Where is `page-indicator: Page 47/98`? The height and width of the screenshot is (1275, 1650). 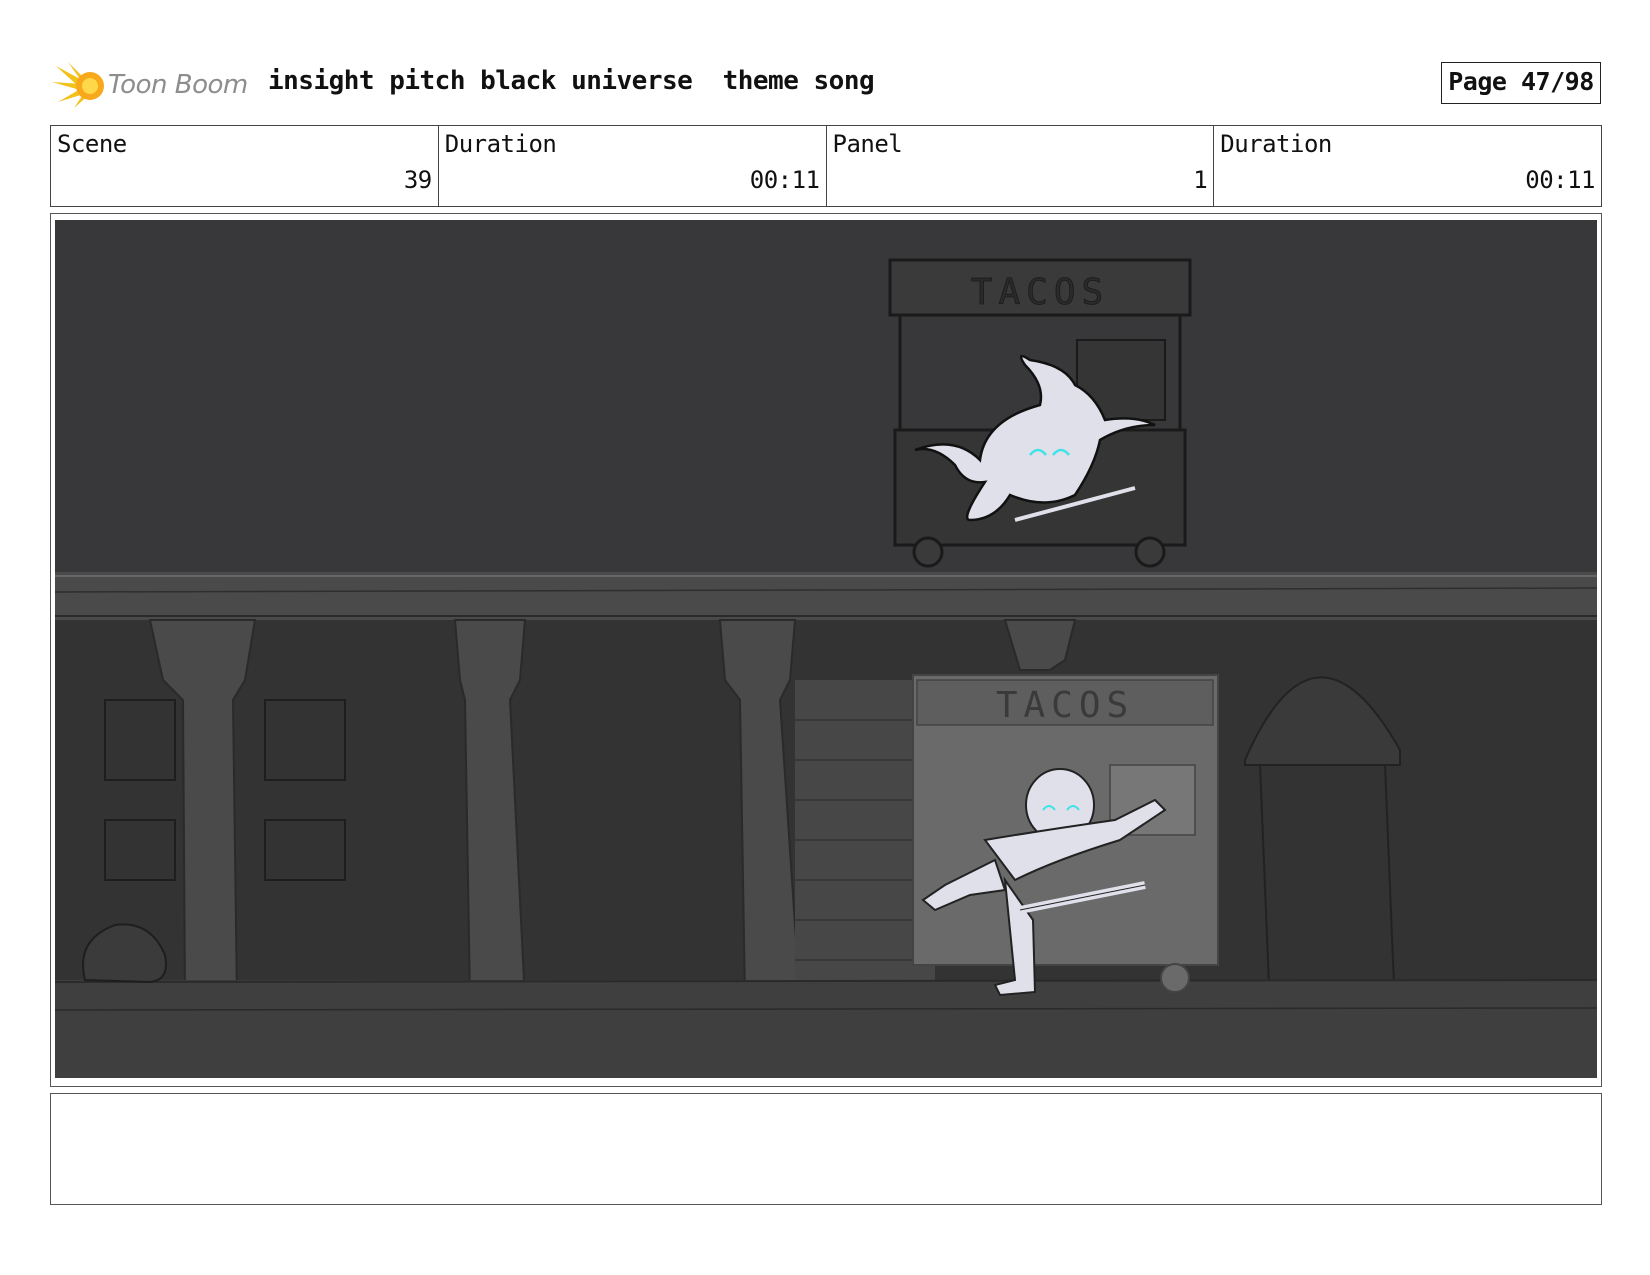 page-indicator: Page 47/98 is located at coordinates (1521, 83).